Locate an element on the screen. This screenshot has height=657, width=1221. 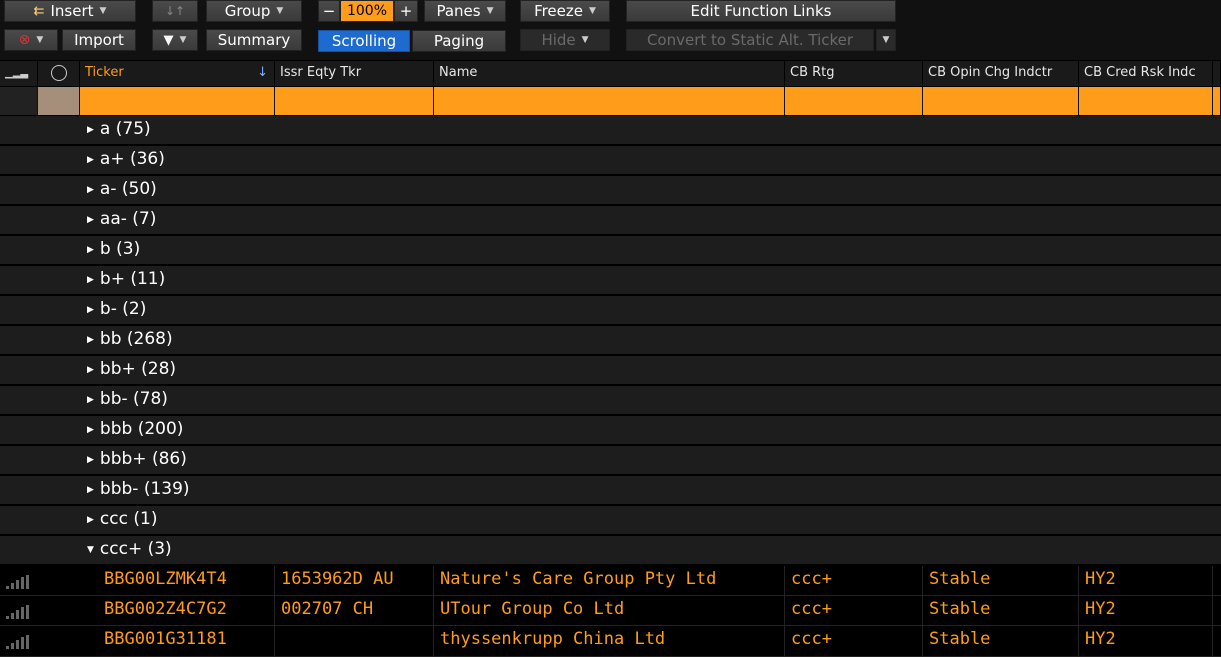
import-label: Import is located at coordinates (99, 40).